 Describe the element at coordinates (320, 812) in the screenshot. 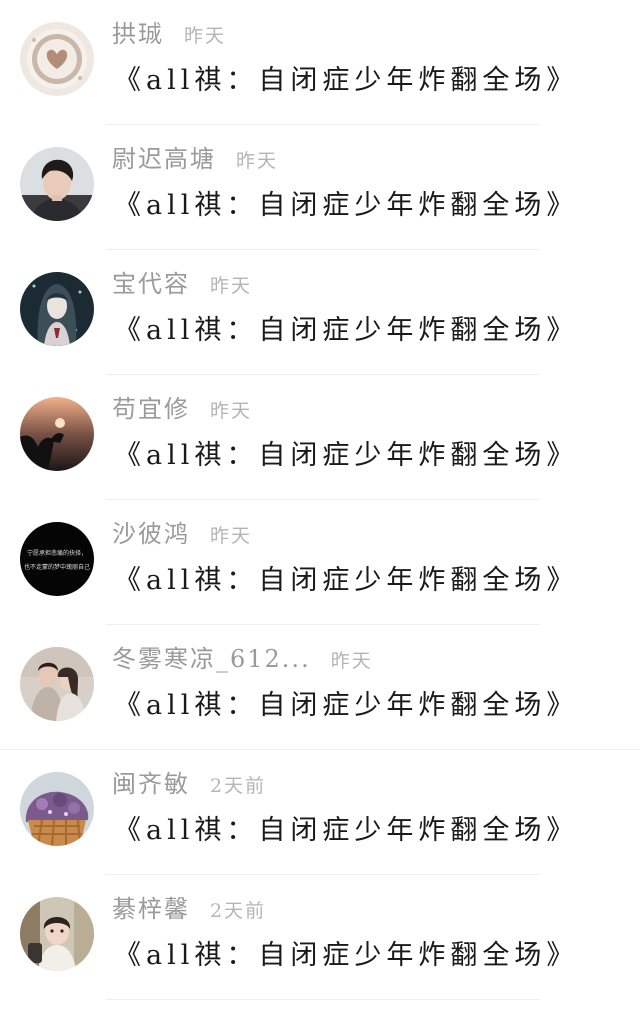

I see `comment-item: 闽齐敏 2天前 《all祺：自闭症少年炸翻全场》` at that location.